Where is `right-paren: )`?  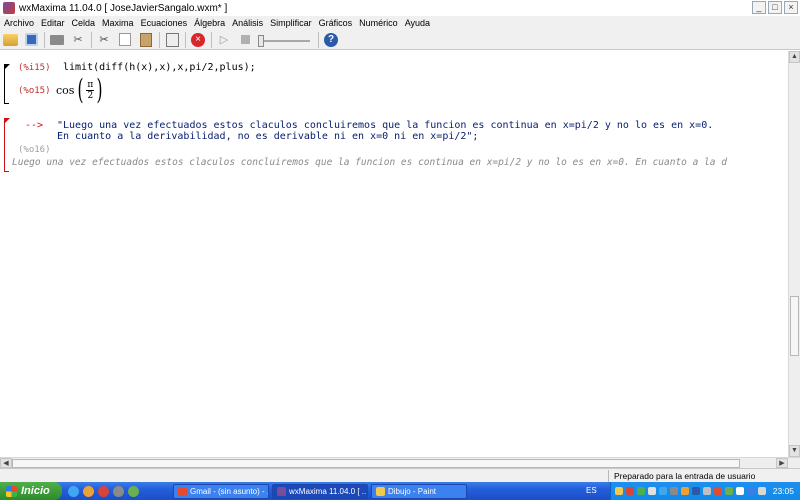
right-paren: ) is located at coordinates (99, 89).